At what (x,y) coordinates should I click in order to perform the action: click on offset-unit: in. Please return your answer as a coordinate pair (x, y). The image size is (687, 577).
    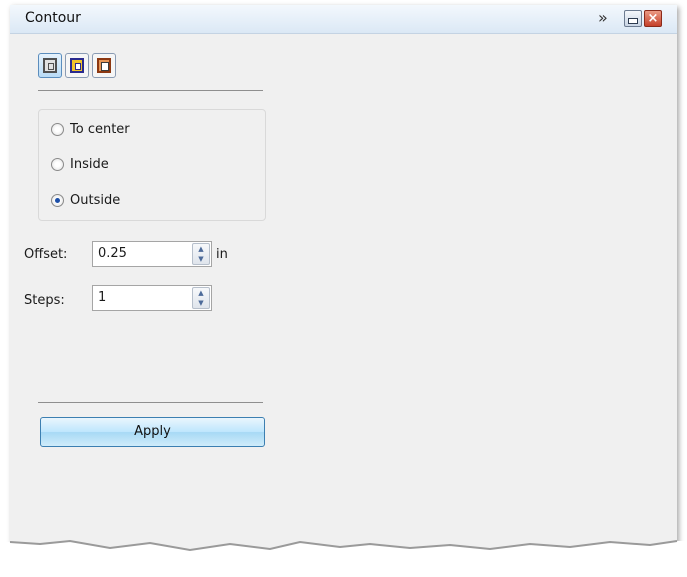
    Looking at the image, I should click on (222, 254).